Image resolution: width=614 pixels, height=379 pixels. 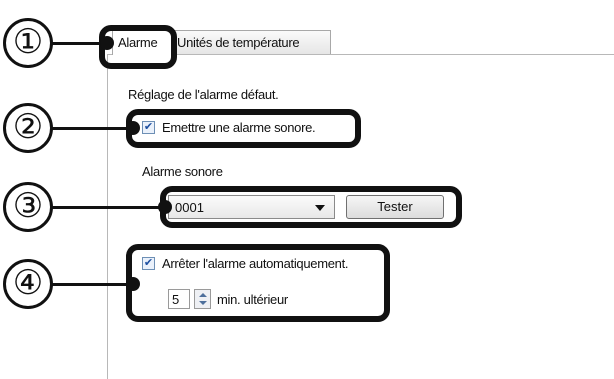 I want to click on sound-alarm-label: Emettre une alarme sonore., so click(x=239, y=127).